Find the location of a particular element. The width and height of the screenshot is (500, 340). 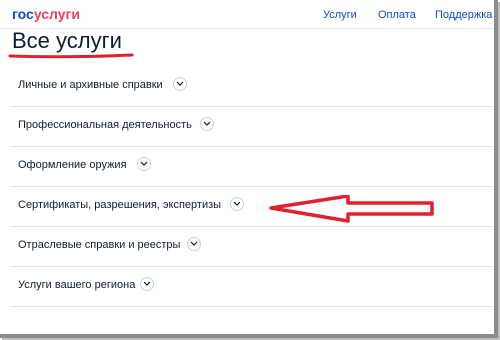

category-label: Сертификаты, разрешения, экспертизы is located at coordinates (120, 205).